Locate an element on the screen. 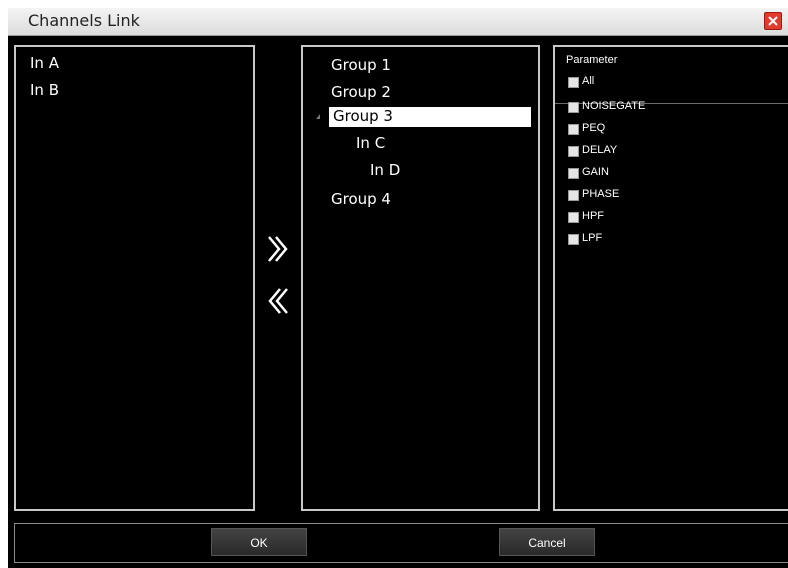  phase-label: PHASE is located at coordinates (601, 194).